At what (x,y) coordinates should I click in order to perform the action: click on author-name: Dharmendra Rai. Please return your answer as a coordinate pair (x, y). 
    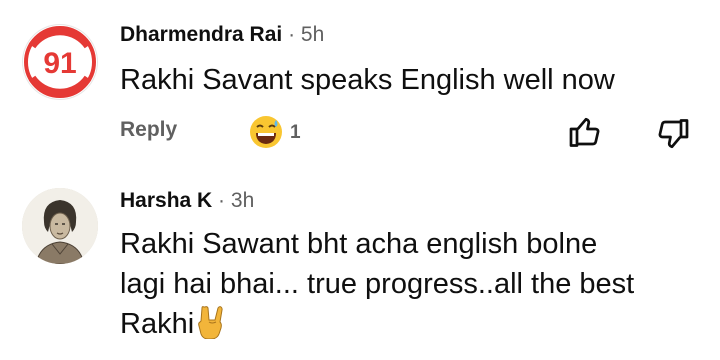
    Looking at the image, I should click on (201, 34).